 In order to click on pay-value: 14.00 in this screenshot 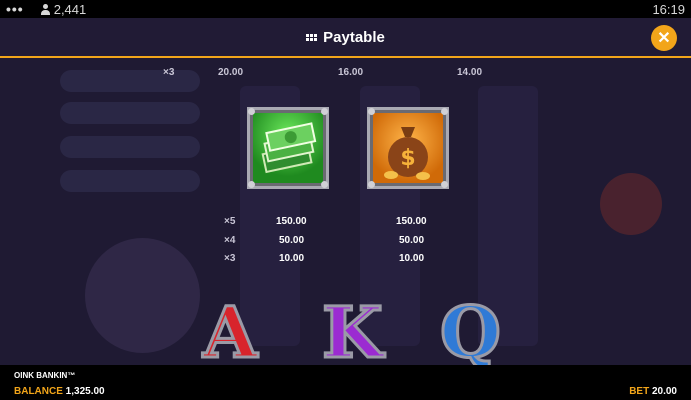, I will do `click(470, 72)`.